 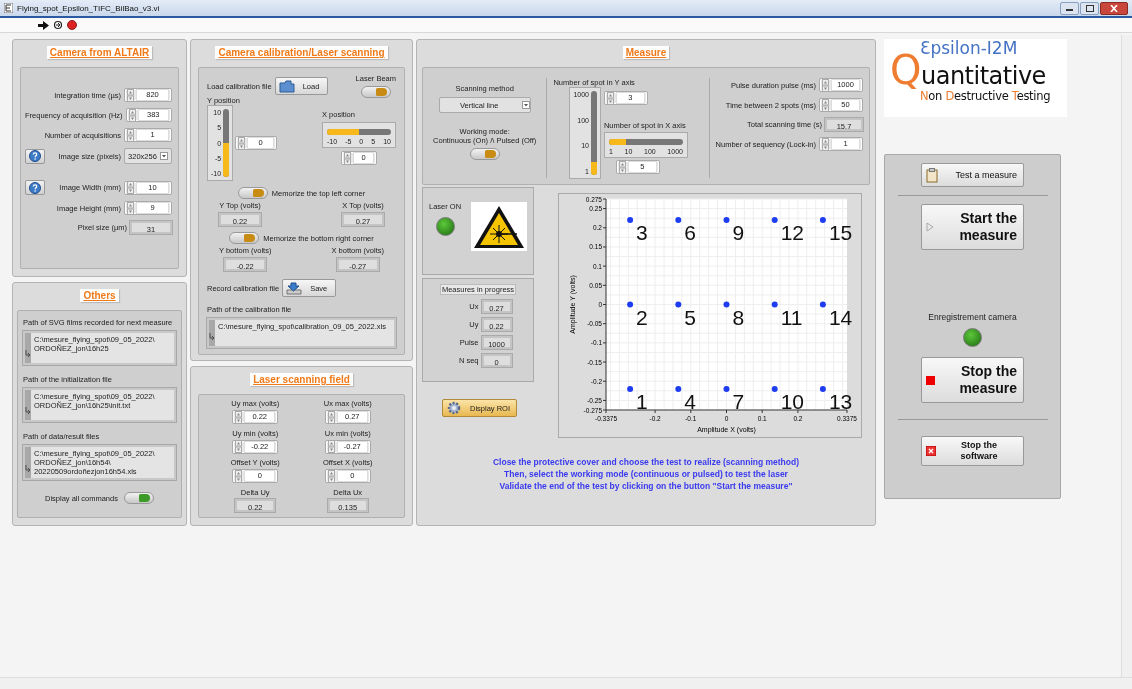 I want to click on point-label: 6, so click(x=690, y=233).